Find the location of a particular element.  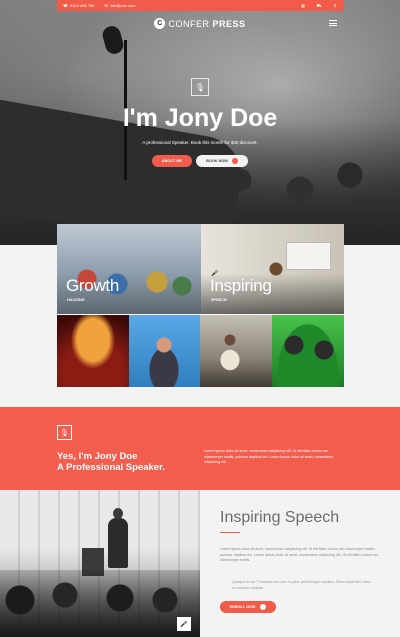

email-address: info@cob.com is located at coordinates (122, 5).